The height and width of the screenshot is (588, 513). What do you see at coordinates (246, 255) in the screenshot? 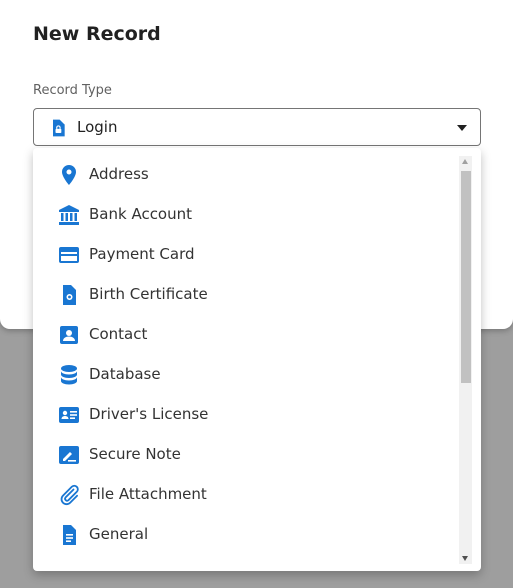
I see `option-payment-card: Payment Card` at bounding box center [246, 255].